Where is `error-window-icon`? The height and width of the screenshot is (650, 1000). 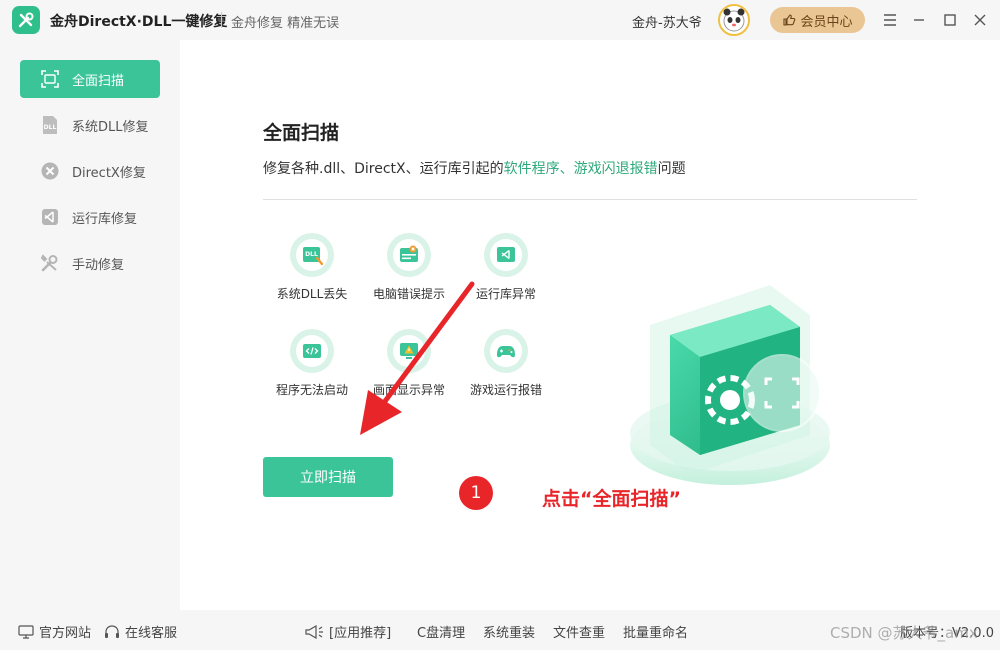
error-window-icon is located at coordinates (409, 255).